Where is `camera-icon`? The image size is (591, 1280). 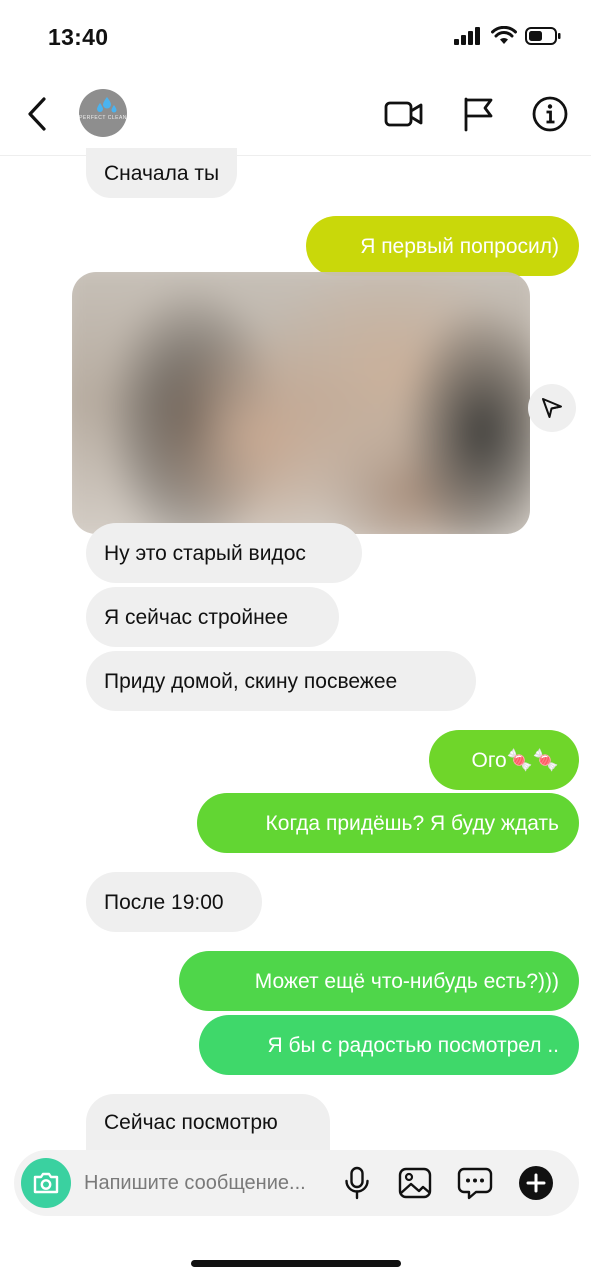
camera-icon is located at coordinates (46, 1183).